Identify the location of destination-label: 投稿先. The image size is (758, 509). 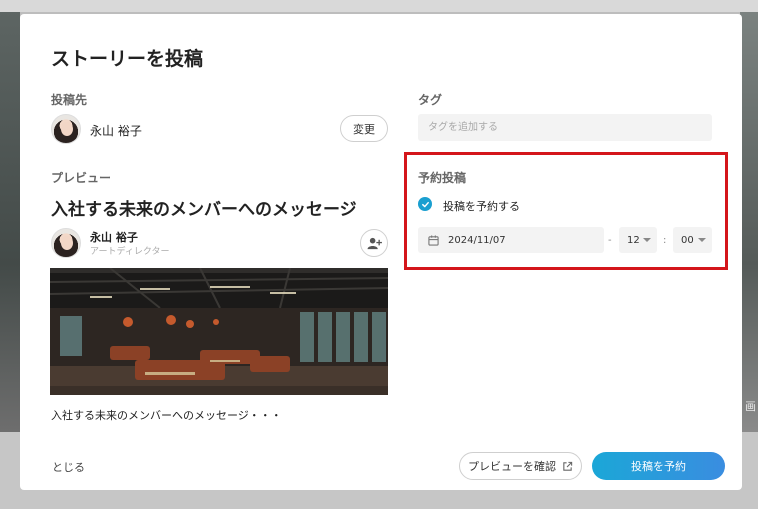
(69, 100).